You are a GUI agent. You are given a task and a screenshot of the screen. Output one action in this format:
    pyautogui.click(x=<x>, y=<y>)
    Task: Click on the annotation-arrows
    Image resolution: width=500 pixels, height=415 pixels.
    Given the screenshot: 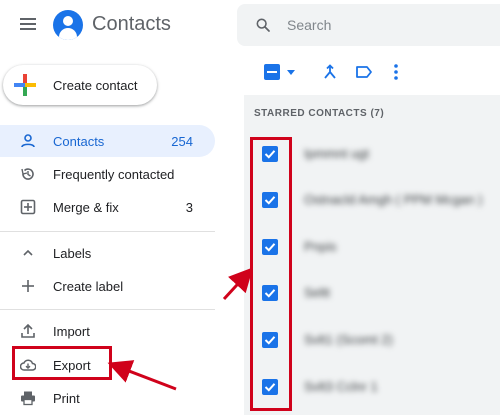 What is the action you would take?
    pyautogui.click(x=180, y=329)
    